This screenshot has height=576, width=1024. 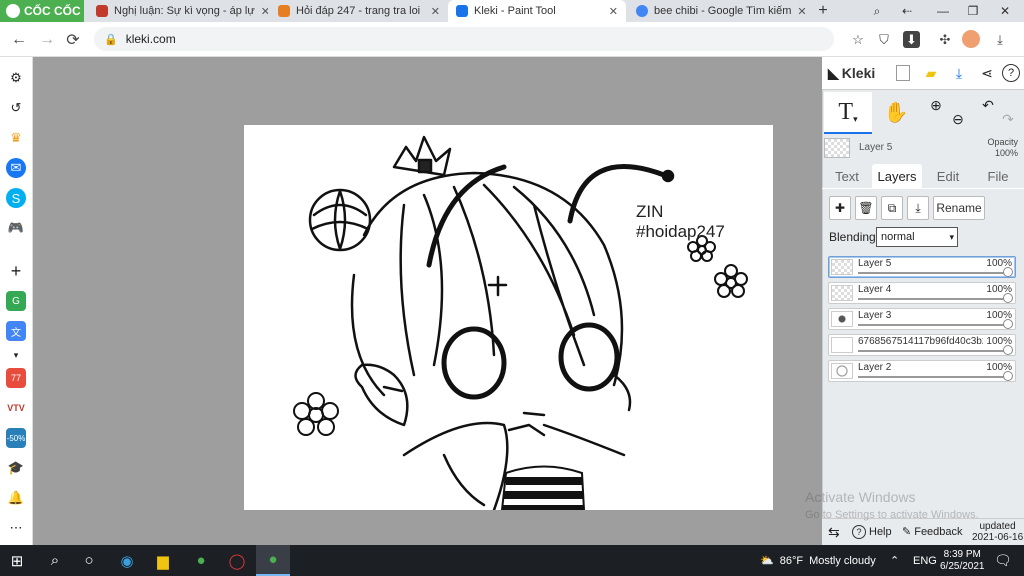 I want to click on weather-widget: ⛅ 86°F Mostly cloudy, so click(x=818, y=560).